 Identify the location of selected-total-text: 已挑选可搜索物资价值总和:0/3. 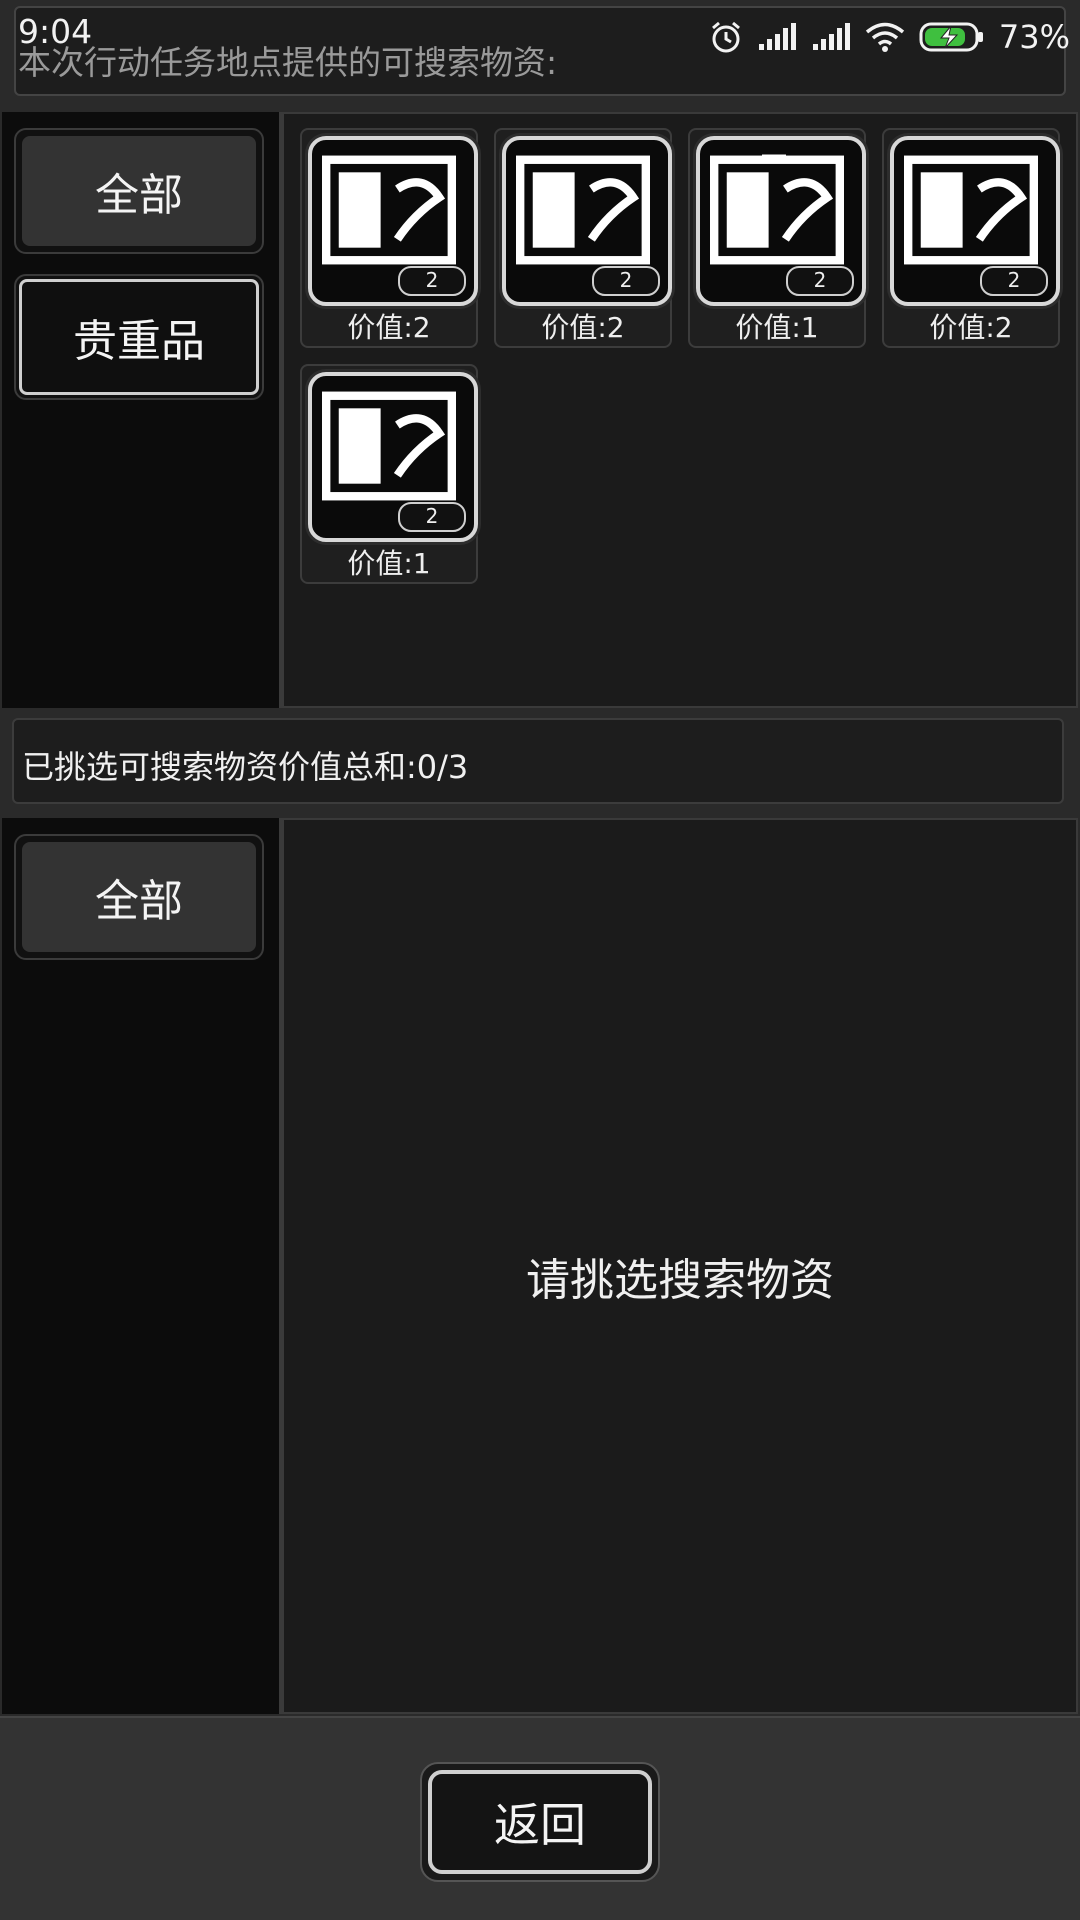
(245, 767).